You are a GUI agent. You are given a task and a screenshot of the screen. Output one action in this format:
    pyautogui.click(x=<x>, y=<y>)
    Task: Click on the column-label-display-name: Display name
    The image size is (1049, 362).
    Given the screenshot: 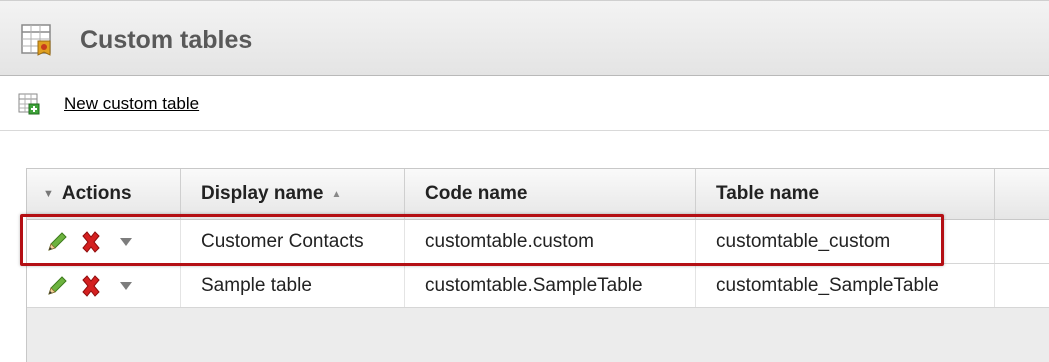 What is the action you would take?
    pyautogui.click(x=262, y=193)
    